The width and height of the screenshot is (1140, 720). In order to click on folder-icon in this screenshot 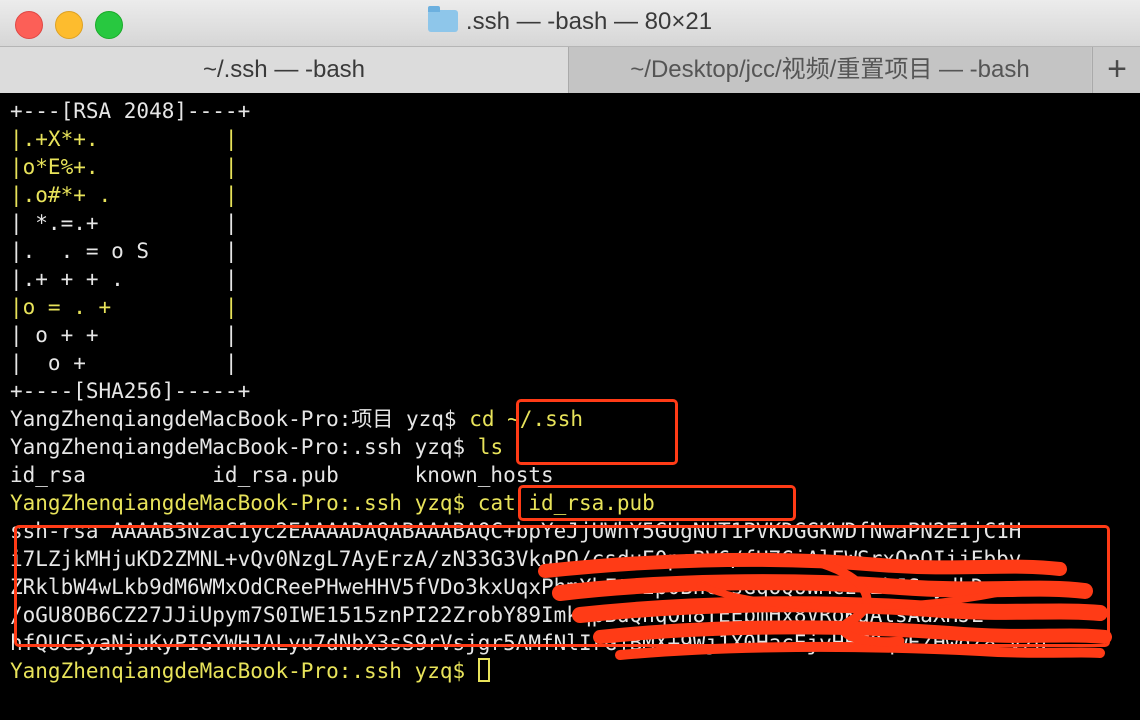, I will do `click(442, 19)`.